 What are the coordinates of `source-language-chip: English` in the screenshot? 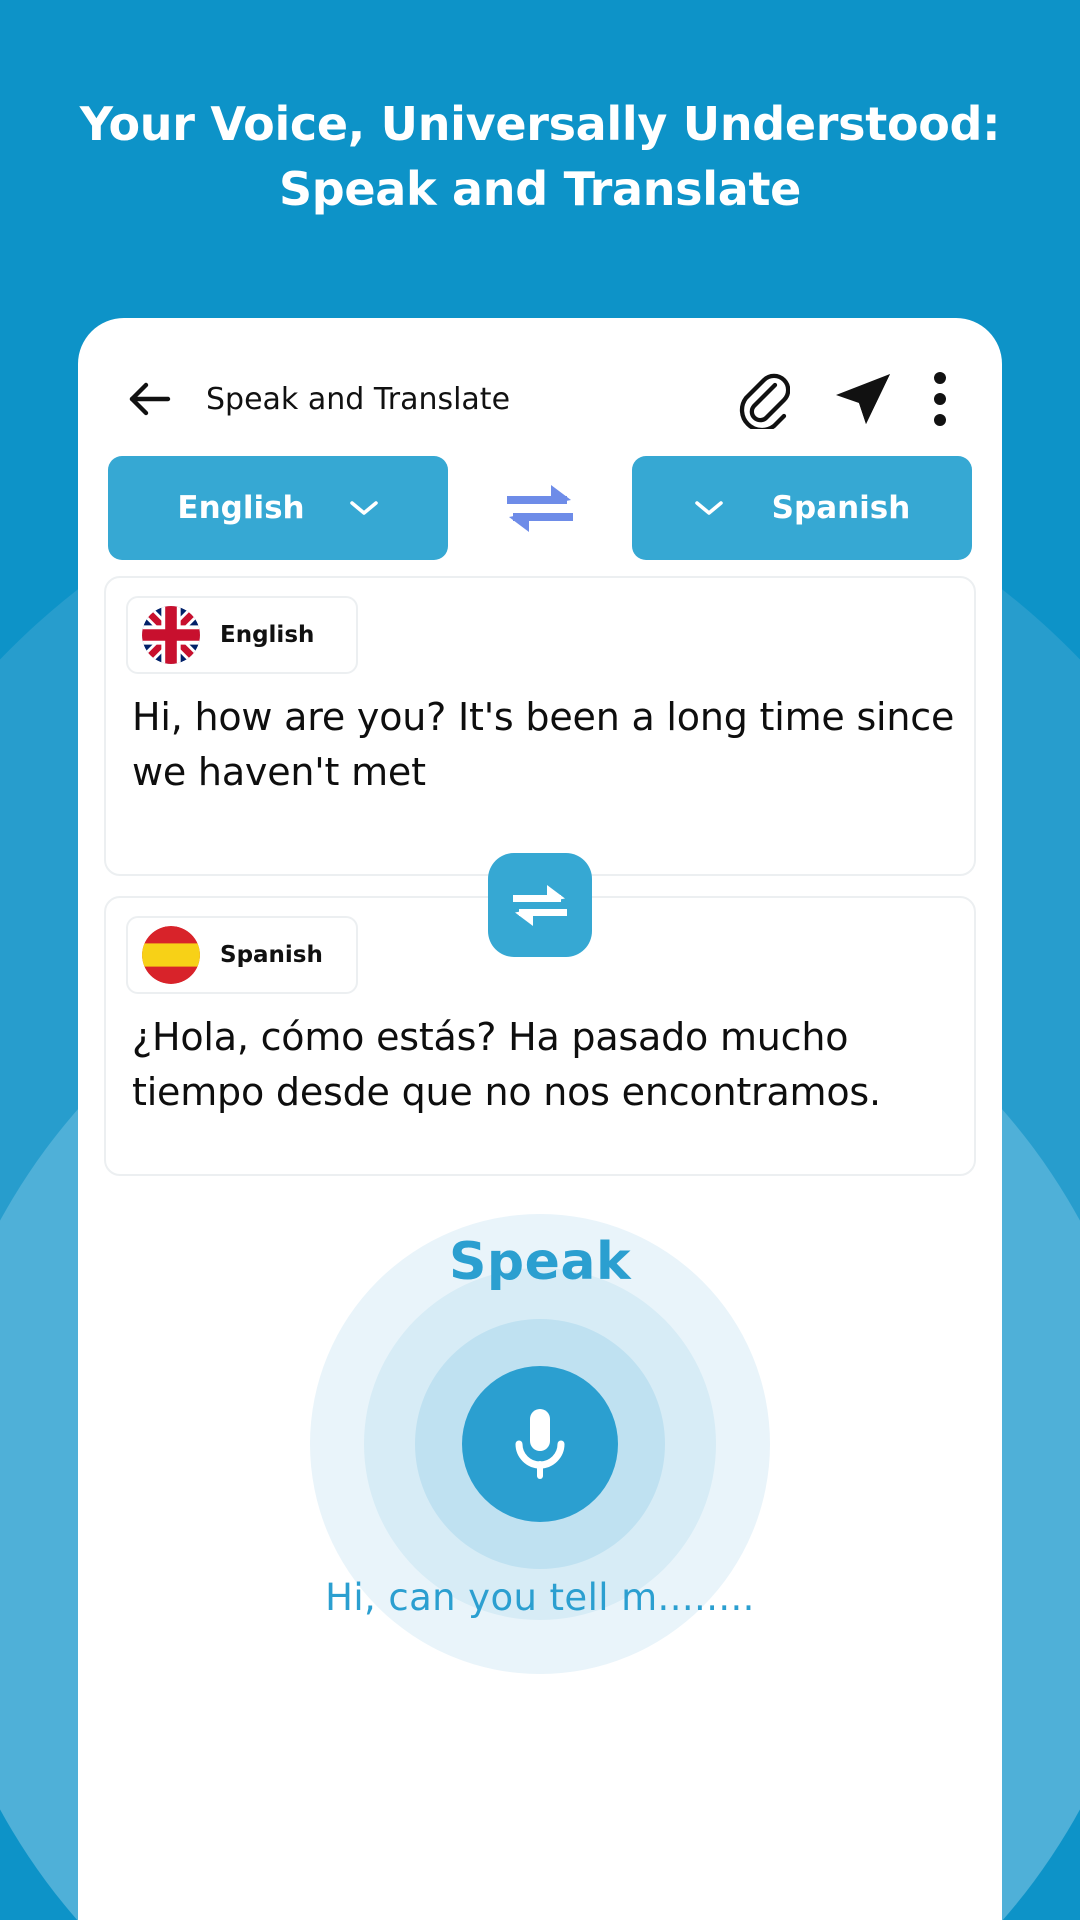 It's located at (242, 635).